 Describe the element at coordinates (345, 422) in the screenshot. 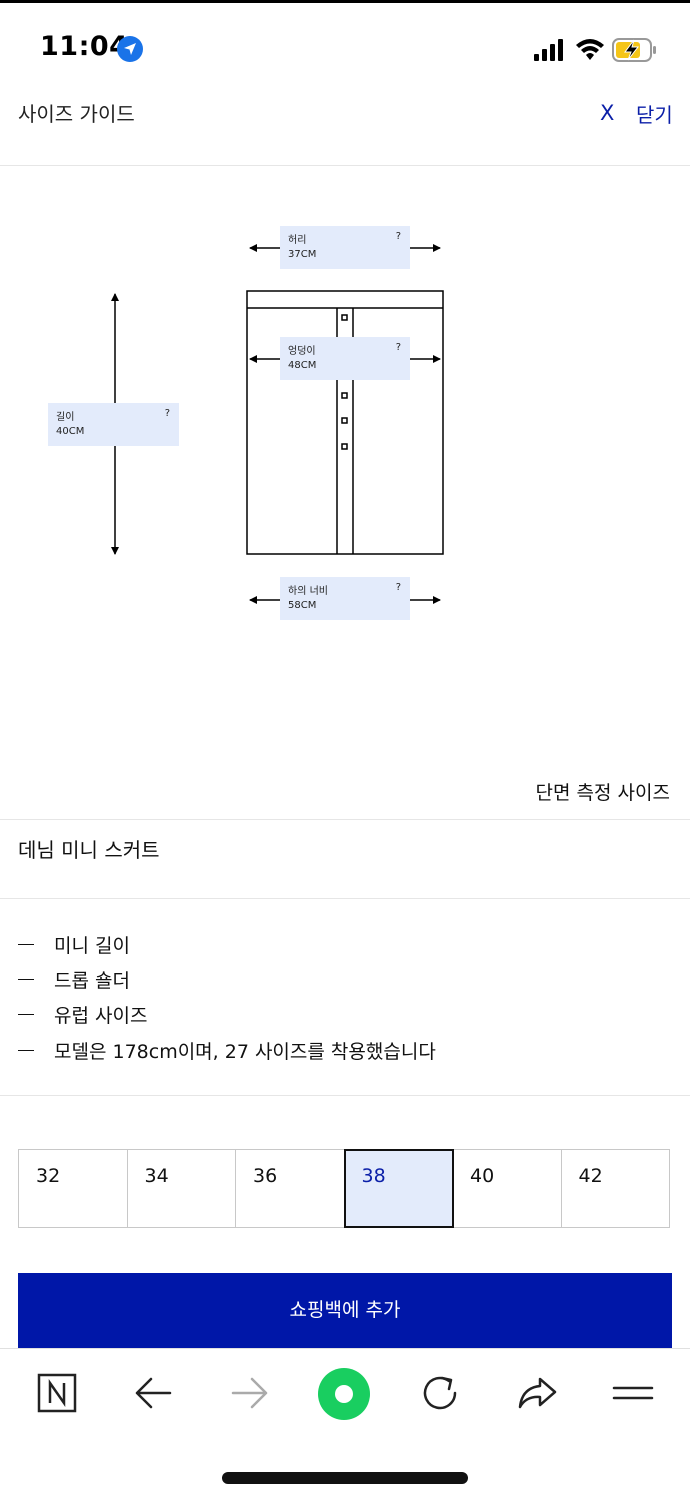

I see `skirt-outline` at that location.